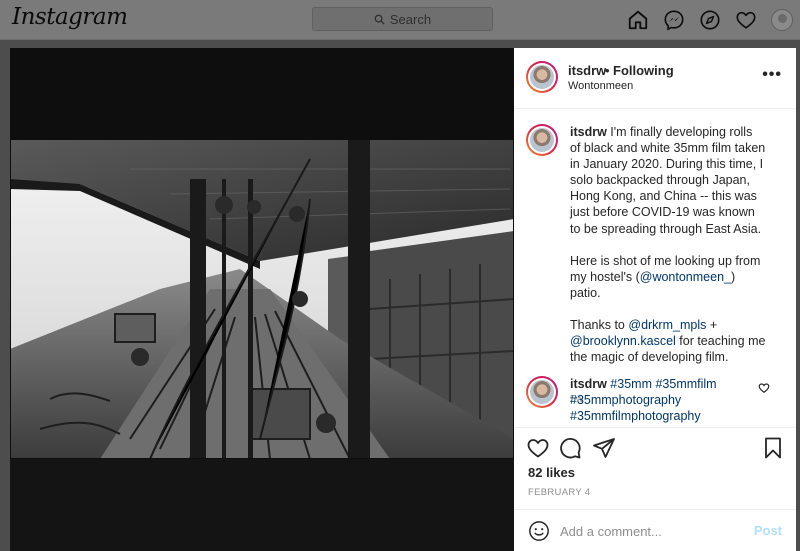 The image size is (800, 551). I want to click on share-paper-plane-icon, so click(604, 448).